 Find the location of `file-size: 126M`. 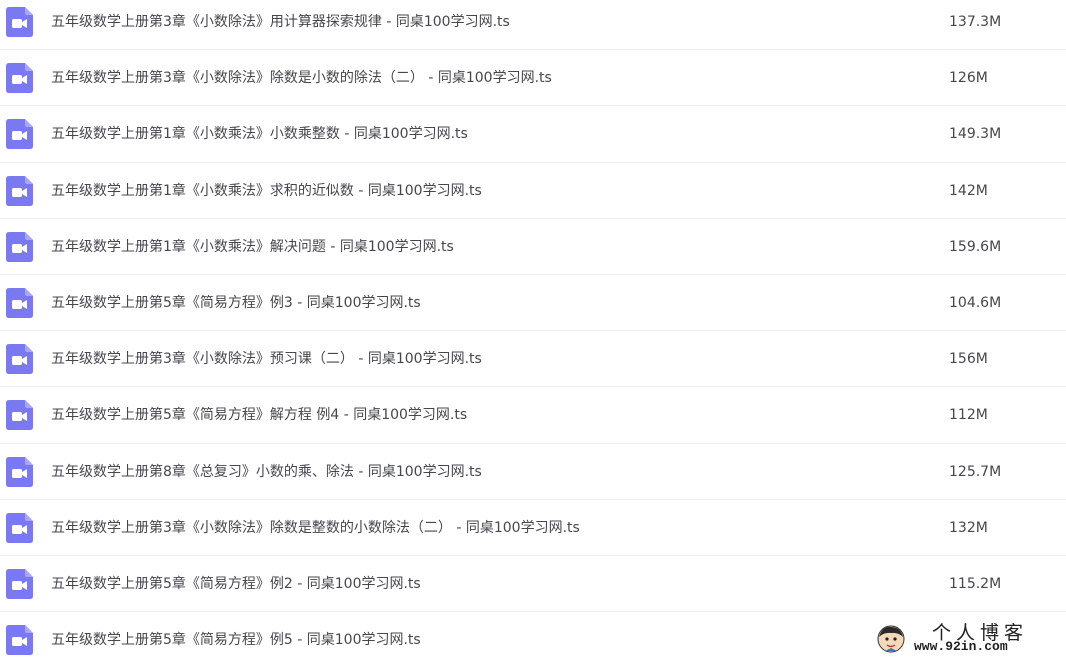

file-size: 126M is located at coordinates (968, 78).